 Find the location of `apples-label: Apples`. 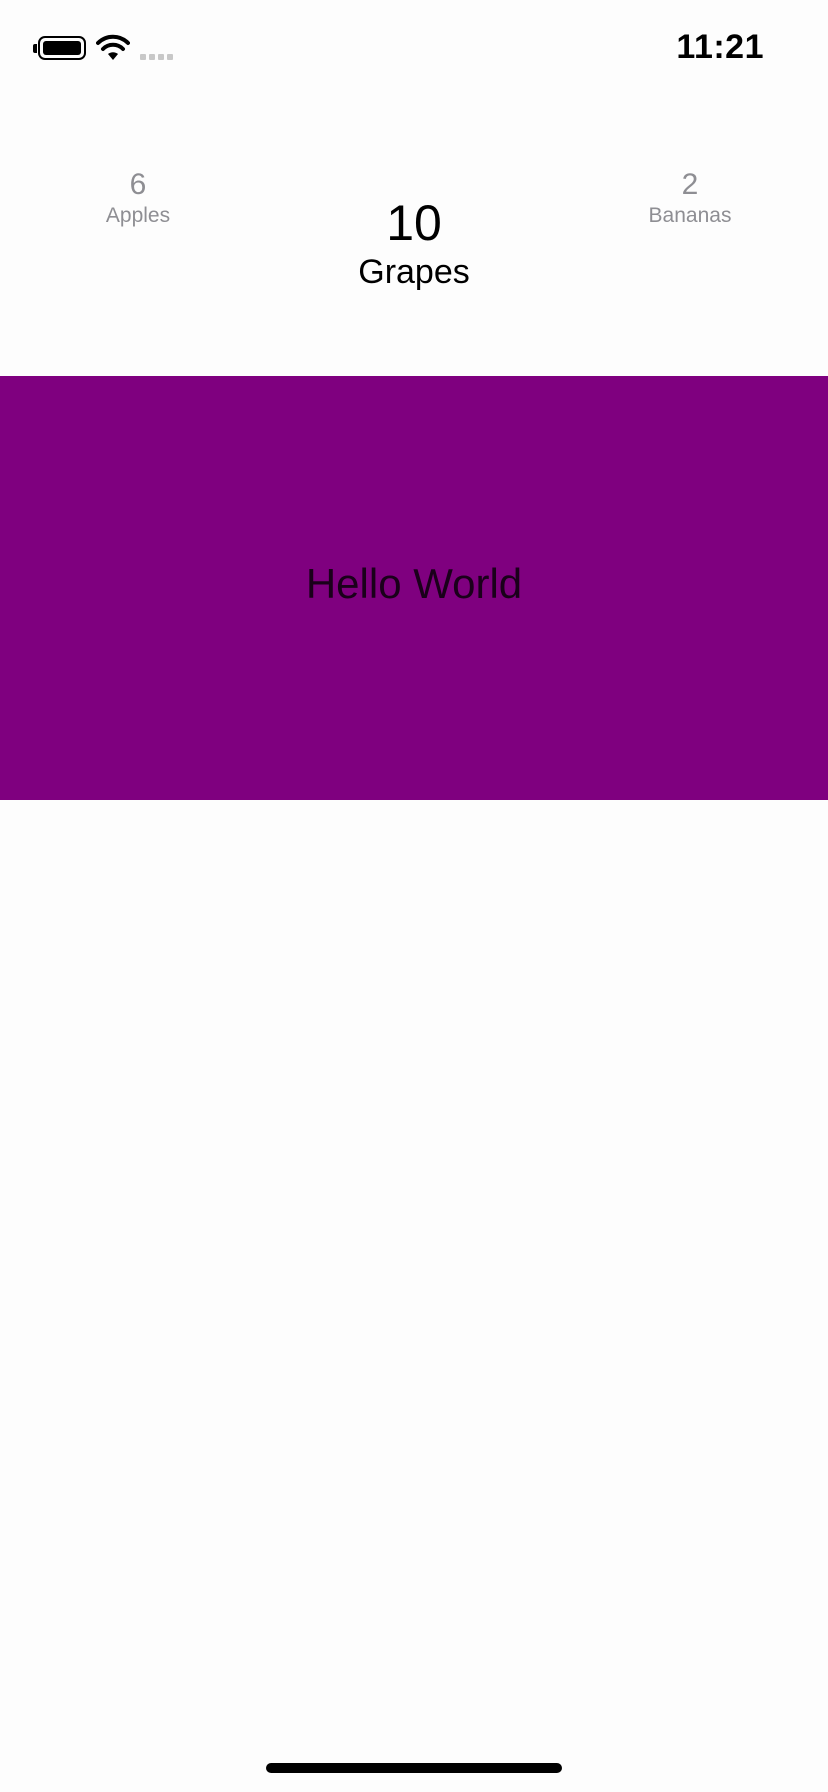

apples-label: Apples is located at coordinates (138, 215).